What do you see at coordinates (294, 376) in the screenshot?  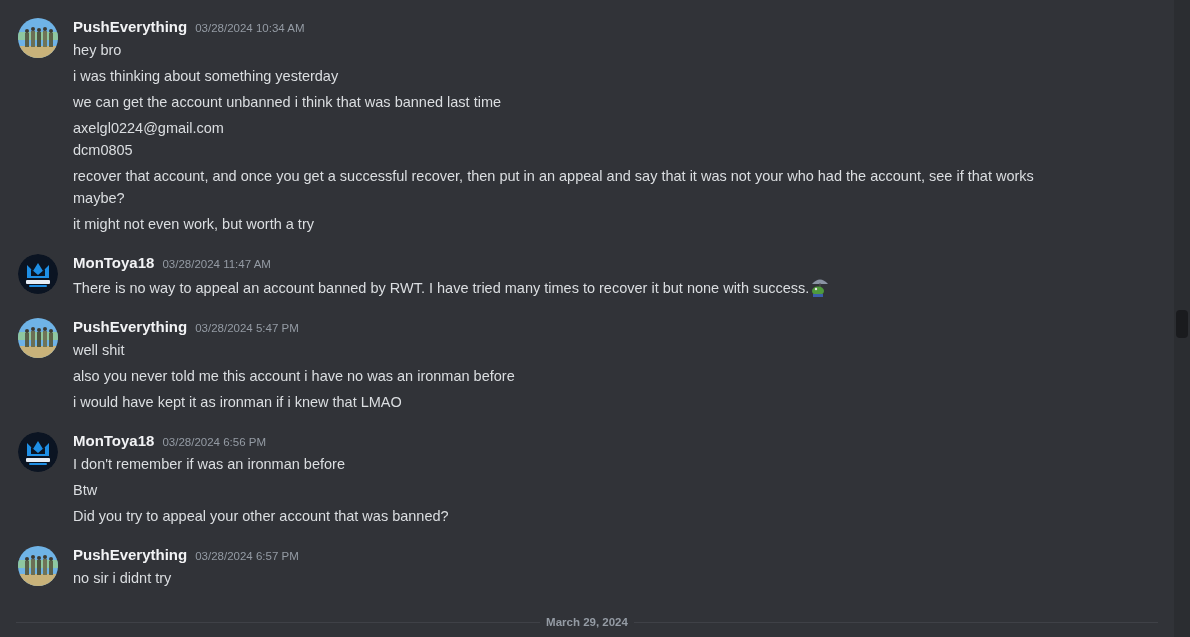 I see `message-text: also you never told me this account i have no was an ironman before` at bounding box center [294, 376].